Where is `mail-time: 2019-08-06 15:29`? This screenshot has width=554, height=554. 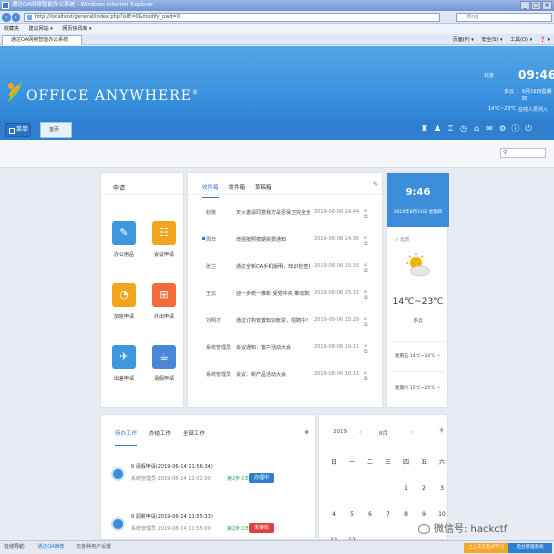 mail-time: 2019-08-06 15:29 is located at coordinates (337, 320).